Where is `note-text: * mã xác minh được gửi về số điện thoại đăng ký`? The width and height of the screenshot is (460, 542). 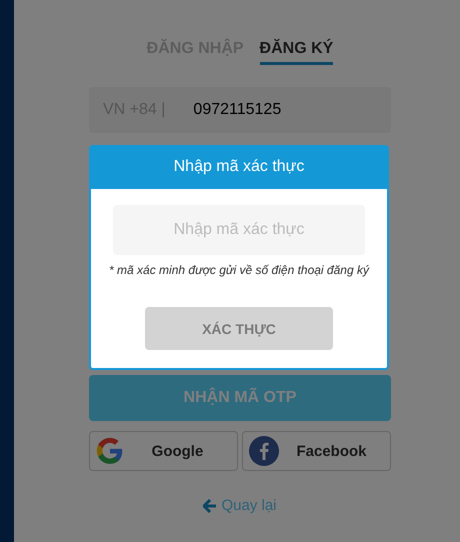
note-text: * mã xác minh được gửi về số điện thoại đăng ký is located at coordinates (239, 270).